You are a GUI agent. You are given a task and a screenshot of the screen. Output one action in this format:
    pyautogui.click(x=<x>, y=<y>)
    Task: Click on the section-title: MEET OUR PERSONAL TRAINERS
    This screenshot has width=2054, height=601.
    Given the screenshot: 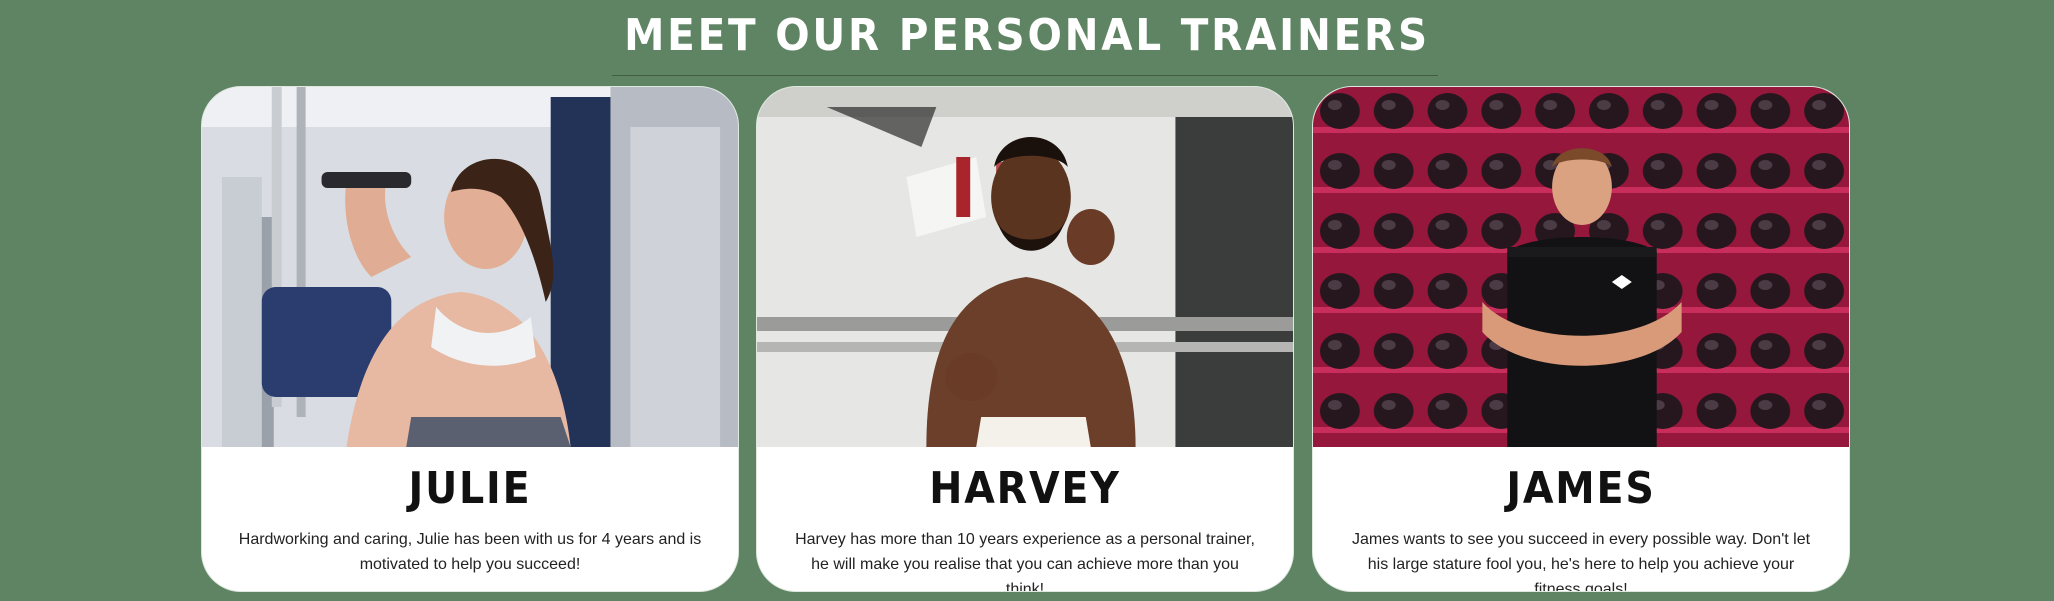 What is the action you would take?
    pyautogui.click(x=1027, y=35)
    